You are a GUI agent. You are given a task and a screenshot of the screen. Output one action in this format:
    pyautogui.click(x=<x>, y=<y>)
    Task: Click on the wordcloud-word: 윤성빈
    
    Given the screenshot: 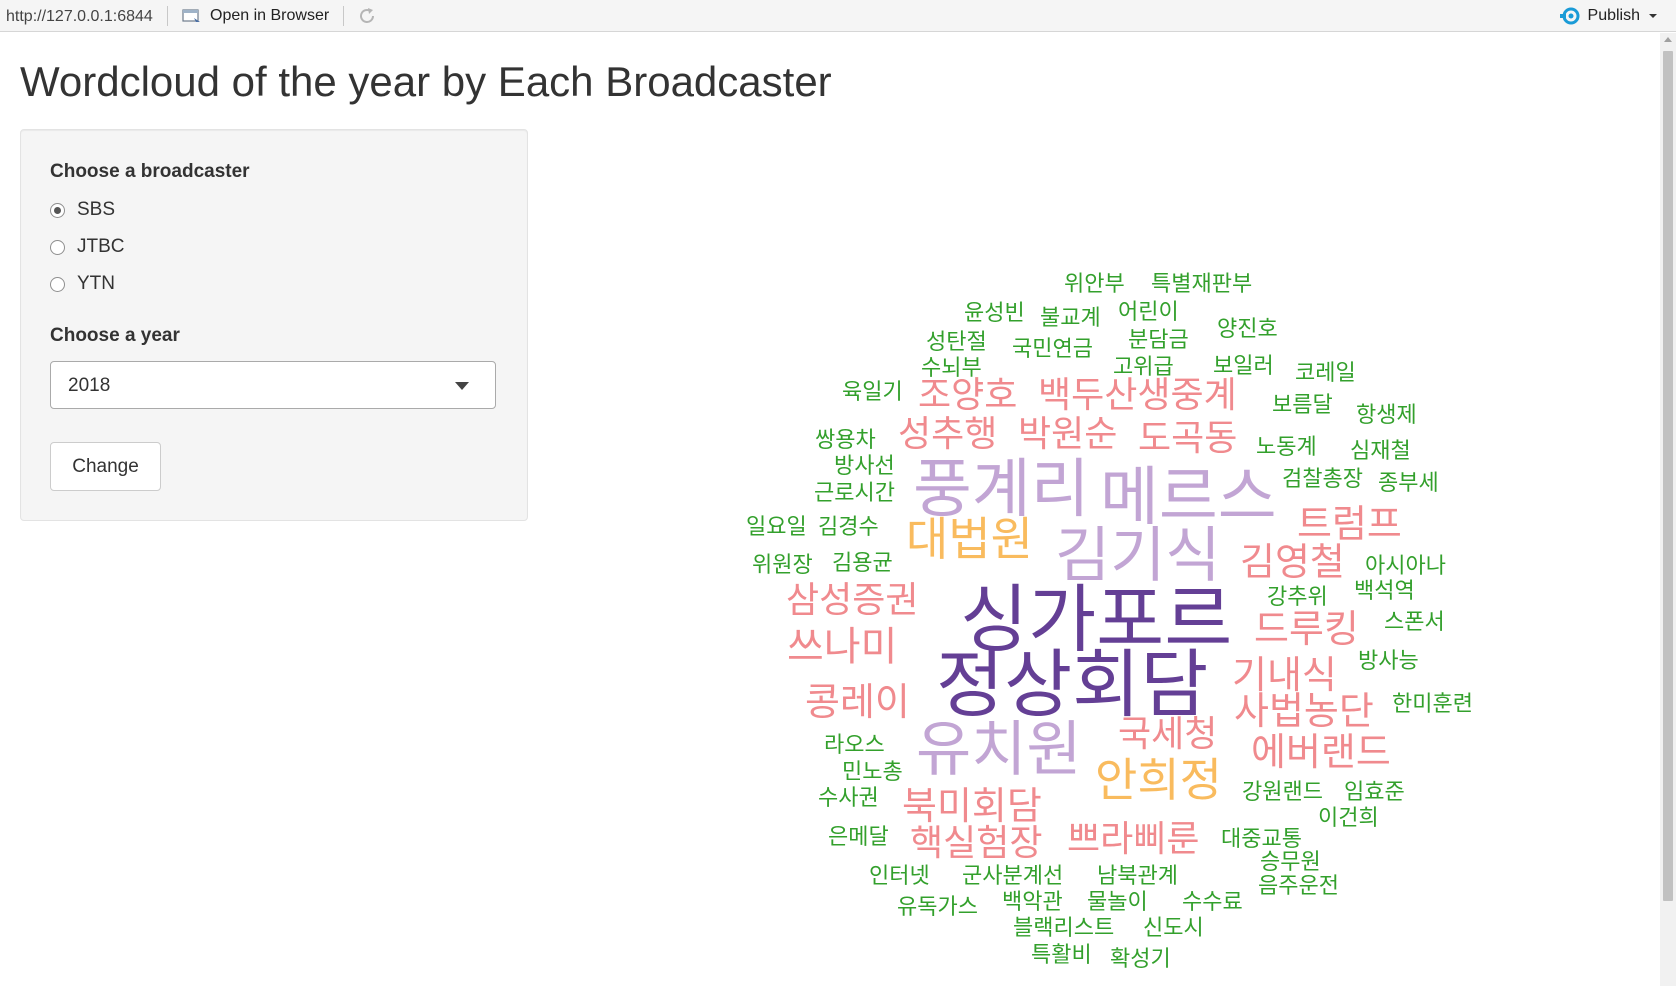 What is the action you would take?
    pyautogui.click(x=994, y=313)
    